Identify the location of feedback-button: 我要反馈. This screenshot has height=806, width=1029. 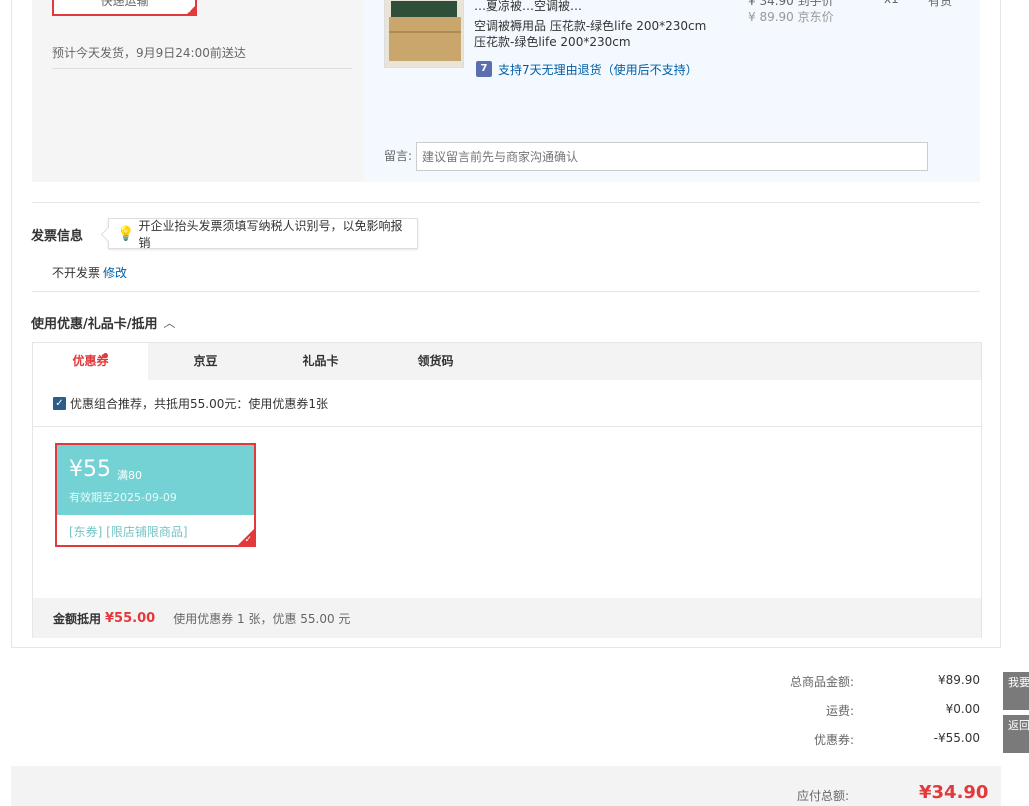
(1016, 691).